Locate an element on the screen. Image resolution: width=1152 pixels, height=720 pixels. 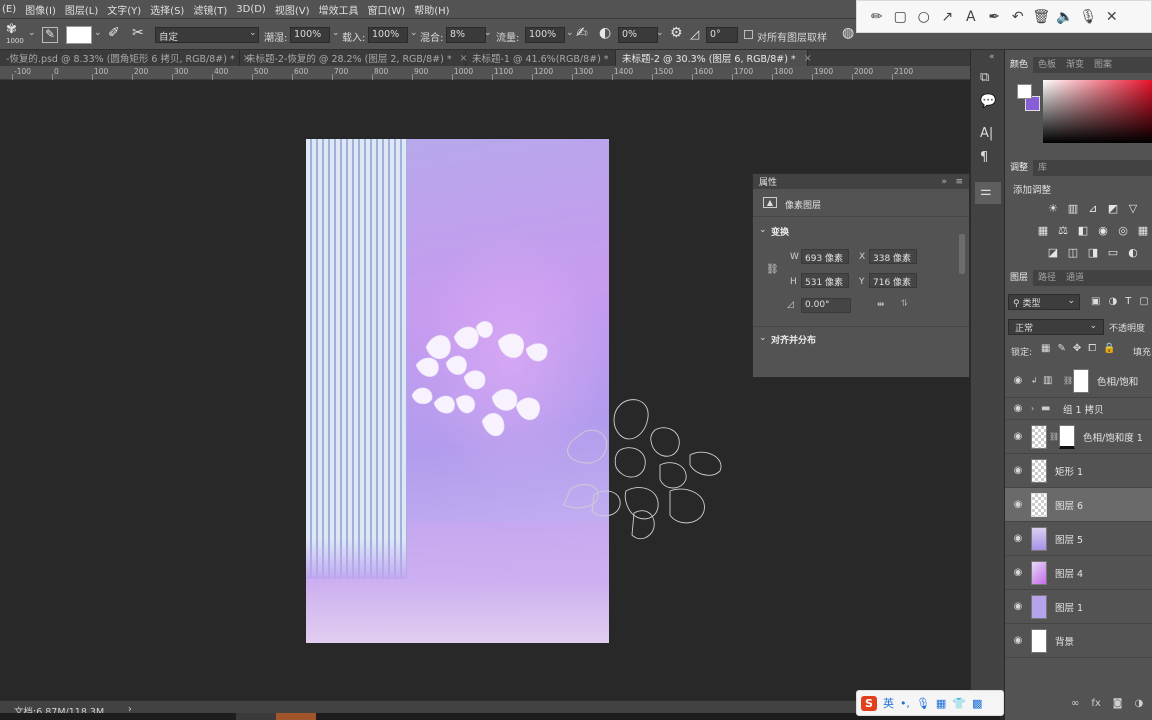
trash-icon: 🗑 is located at coordinates (1042, 17).